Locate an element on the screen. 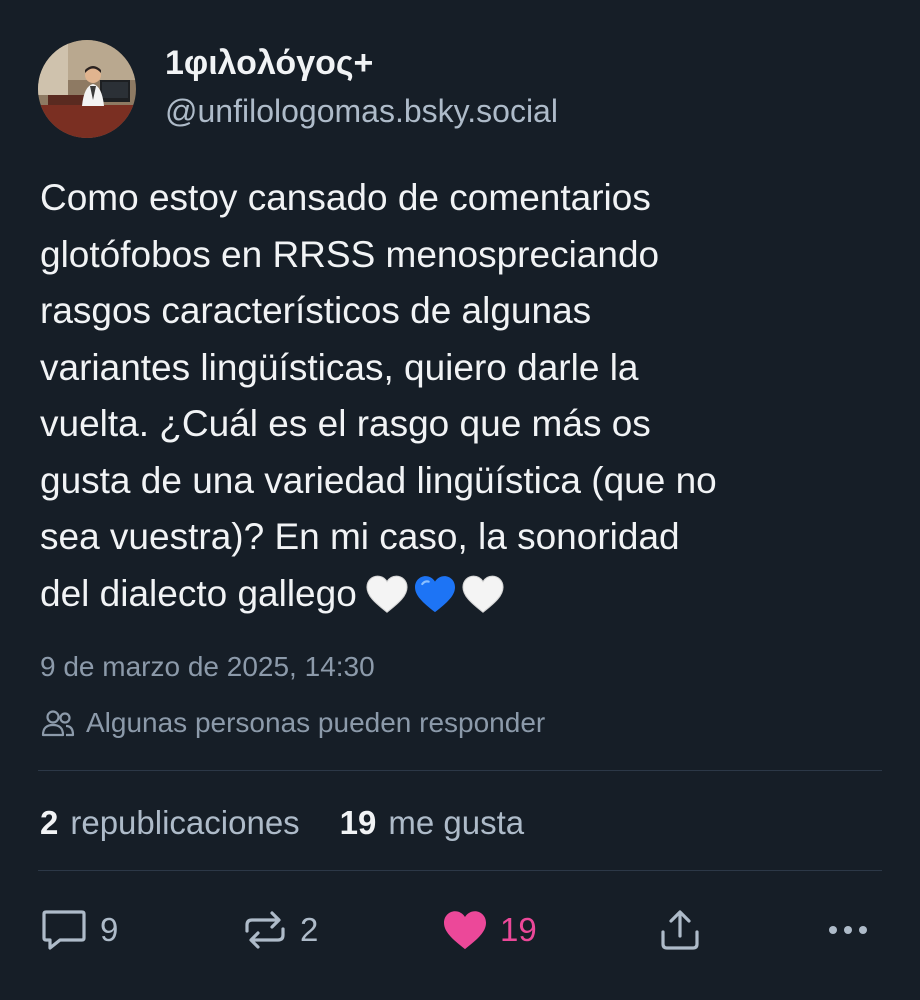 This screenshot has width=920, height=1000. emoji-hearts is located at coordinates (435, 594).